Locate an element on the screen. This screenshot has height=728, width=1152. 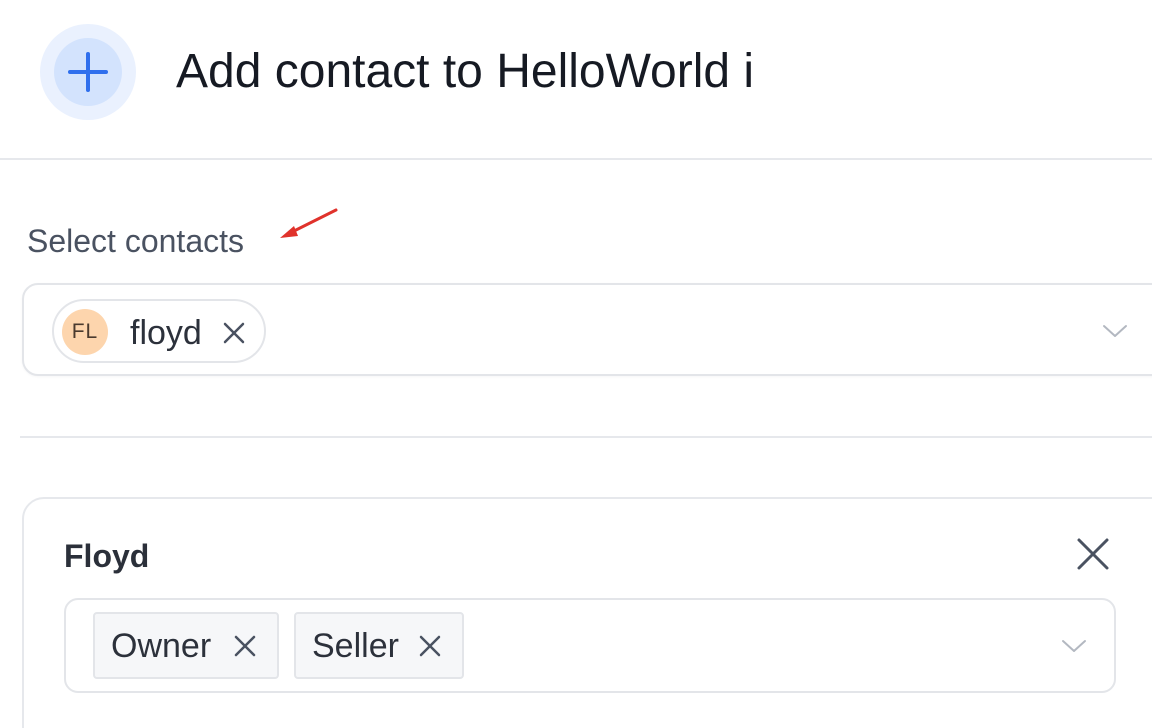
role-tag-seller: Seller is located at coordinates (379, 645).